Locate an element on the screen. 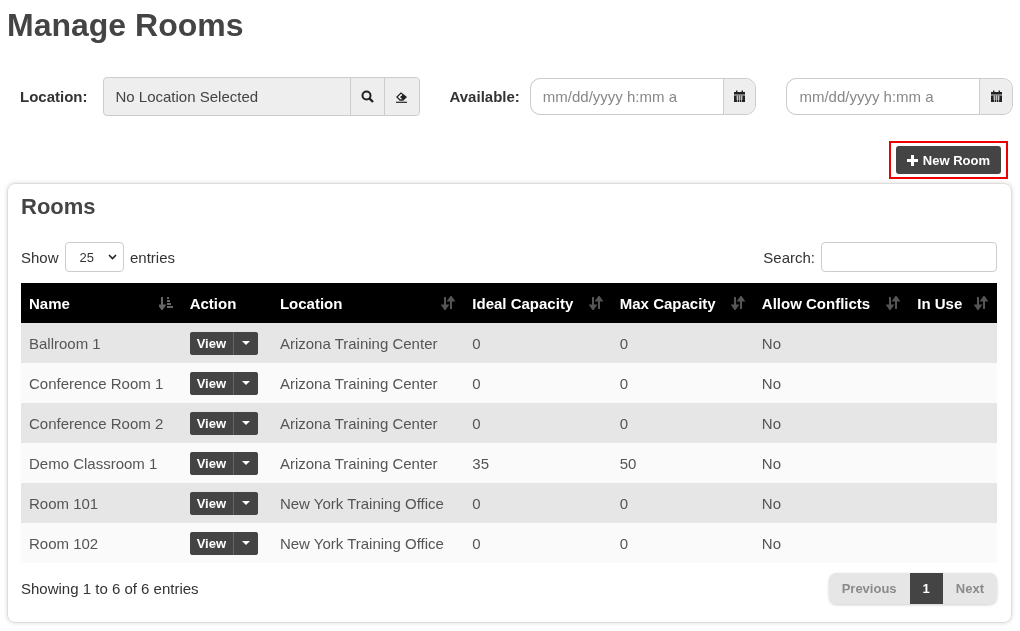 The height and width of the screenshot is (631, 1020). location-label: Location: is located at coordinates (54, 96).